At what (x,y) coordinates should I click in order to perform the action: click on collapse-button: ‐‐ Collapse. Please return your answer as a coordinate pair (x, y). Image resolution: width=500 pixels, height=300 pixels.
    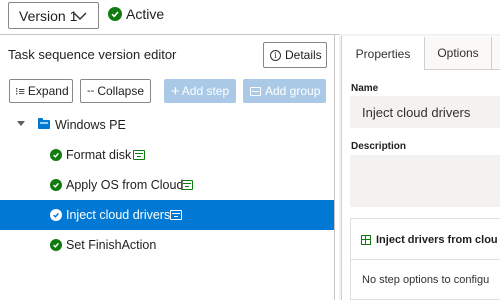
    Looking at the image, I should click on (115, 91).